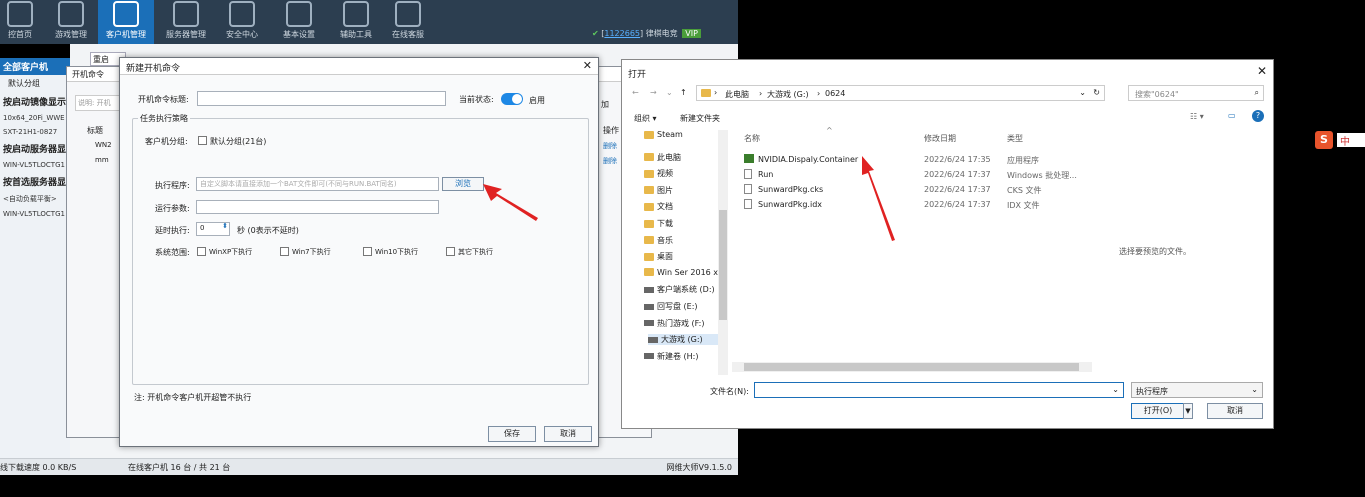 The height and width of the screenshot is (497, 1365). I want to click on program-label: 执行程序:, so click(172, 185).